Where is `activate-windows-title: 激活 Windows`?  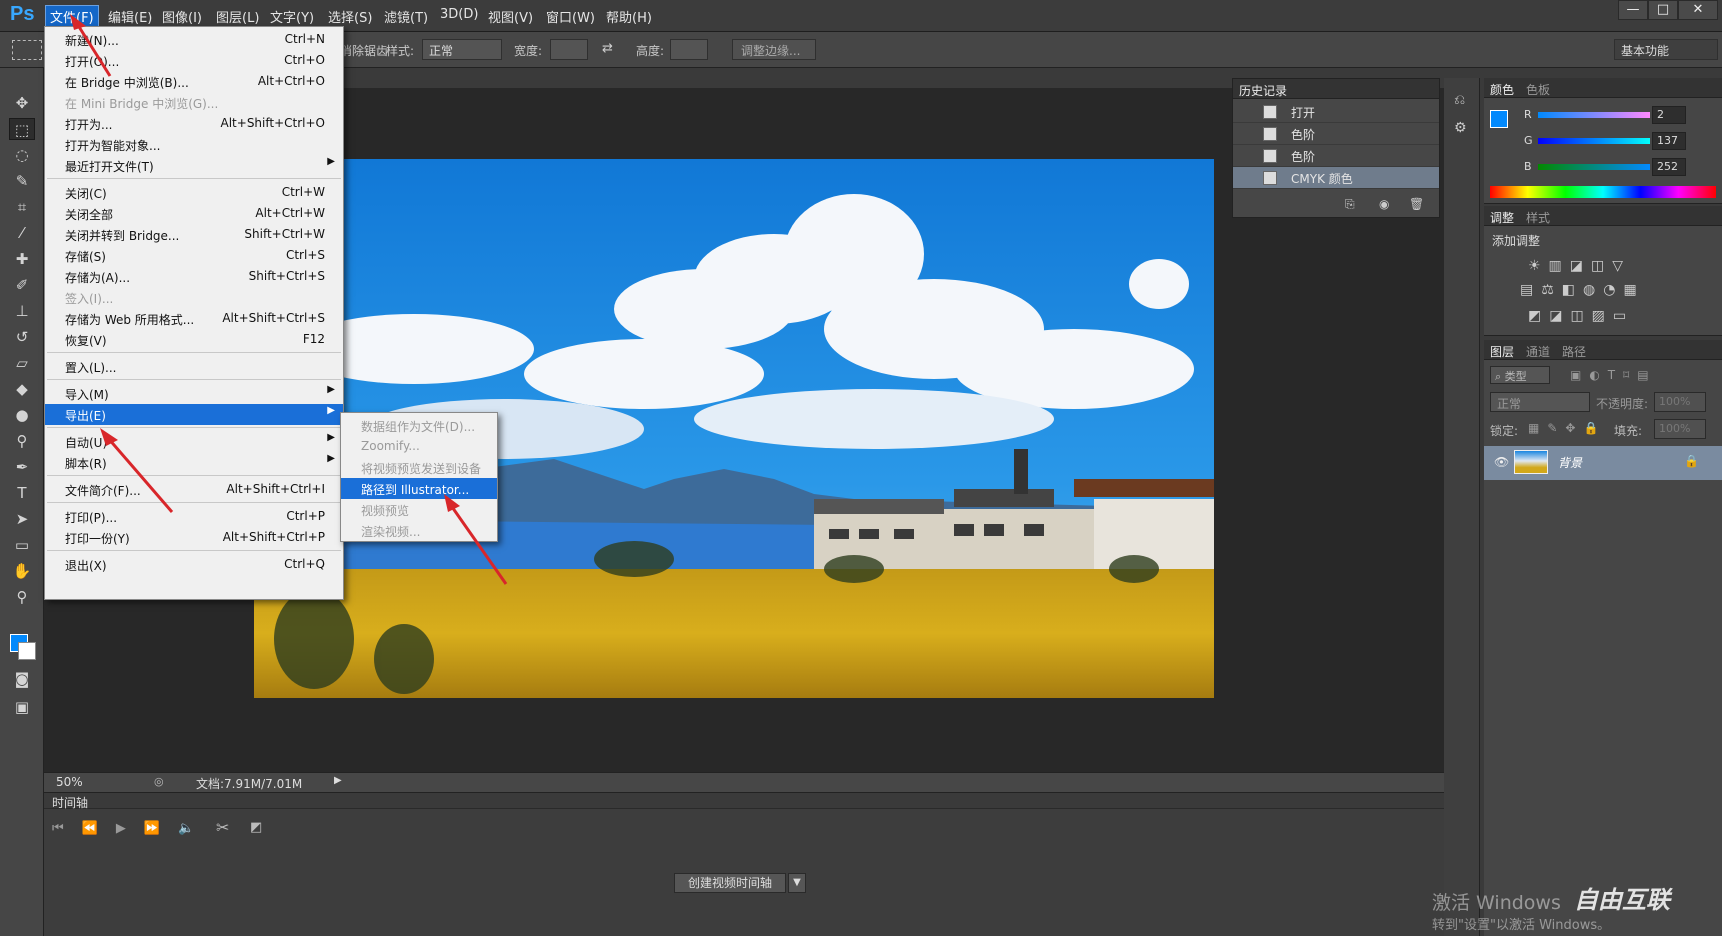 activate-windows-title: 激活 Windows is located at coordinates (1496, 903).